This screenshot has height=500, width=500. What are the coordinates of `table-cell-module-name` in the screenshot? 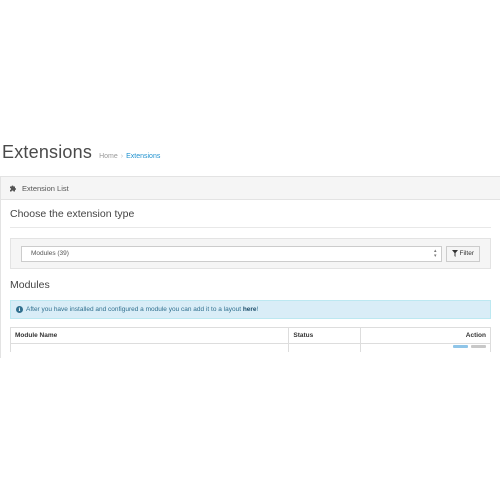 It's located at (149, 347).